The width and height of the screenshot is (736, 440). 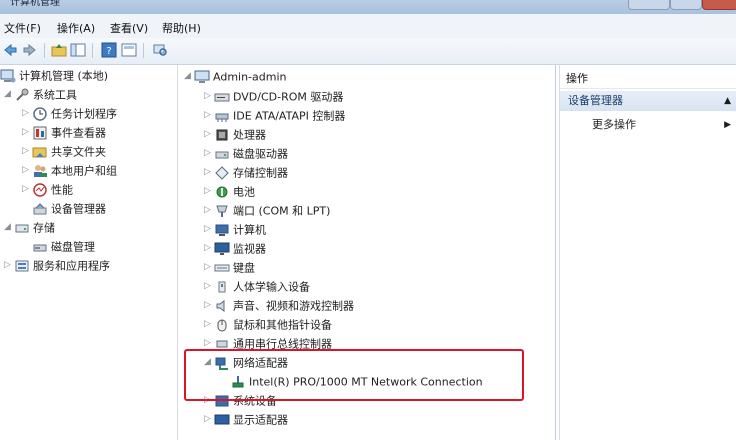 I want to click on actions-section-label: 设备管理器, so click(x=595, y=100).